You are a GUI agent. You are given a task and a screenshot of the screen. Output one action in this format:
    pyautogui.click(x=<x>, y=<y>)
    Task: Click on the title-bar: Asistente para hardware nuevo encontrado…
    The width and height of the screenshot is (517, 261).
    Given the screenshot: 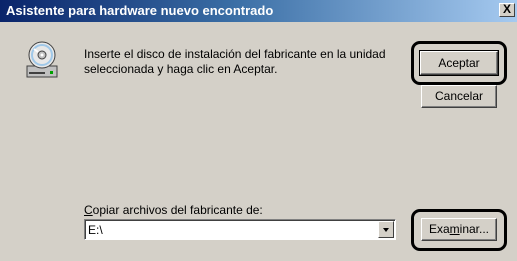 What is the action you would take?
    pyautogui.click(x=258, y=11)
    